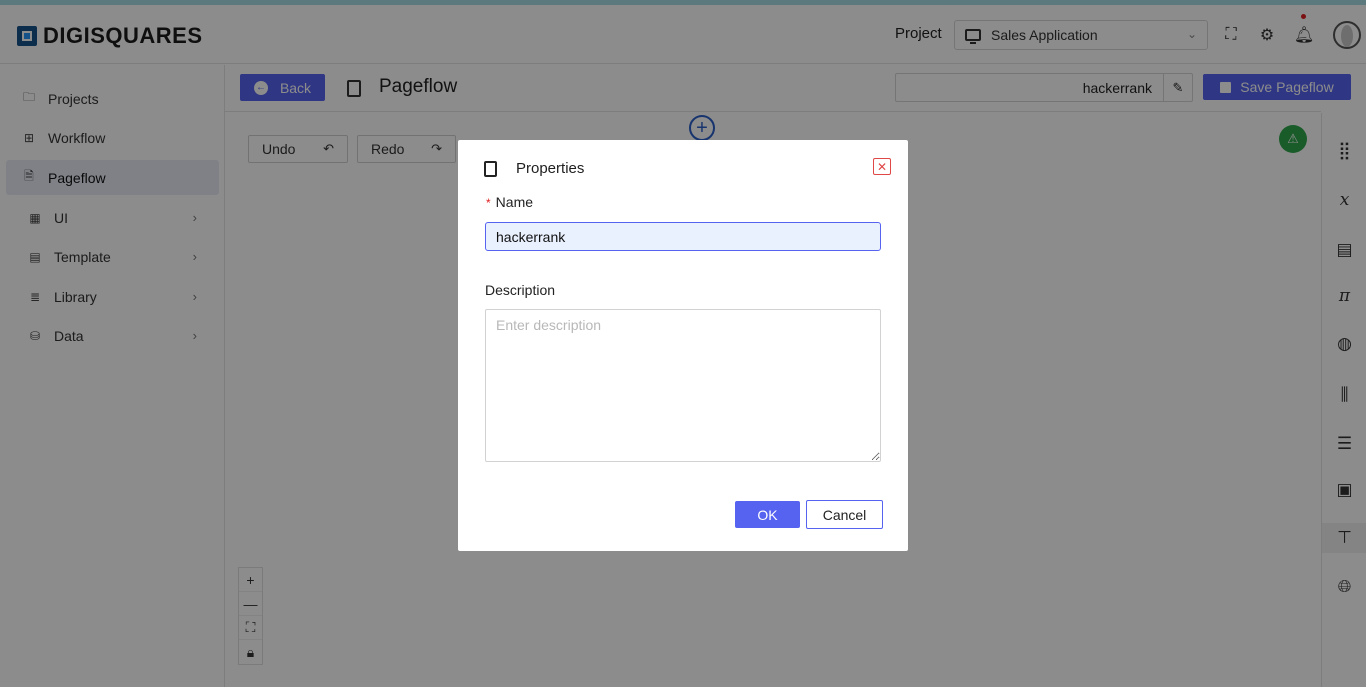 The height and width of the screenshot is (687, 1366). Describe the element at coordinates (767, 514) in the screenshot. I see `ok-button: OK` at that location.